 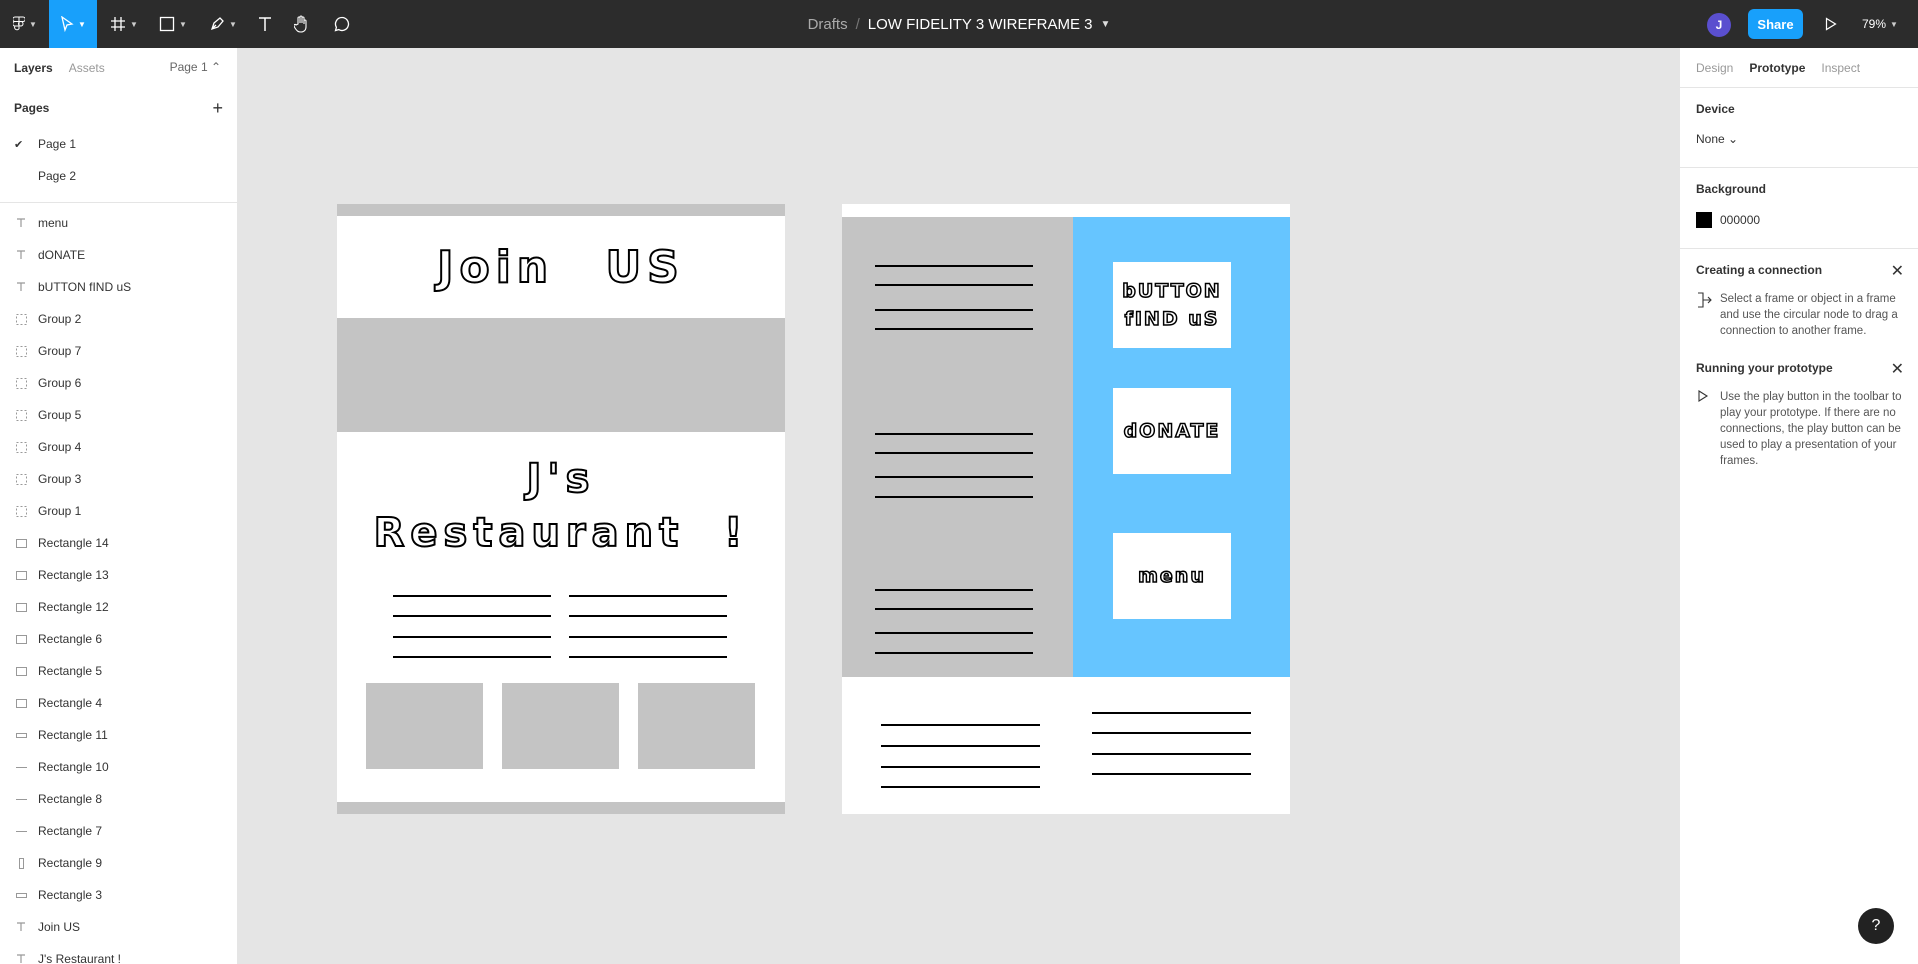 I want to click on tab-prototype: Prototype, so click(x=1777, y=68).